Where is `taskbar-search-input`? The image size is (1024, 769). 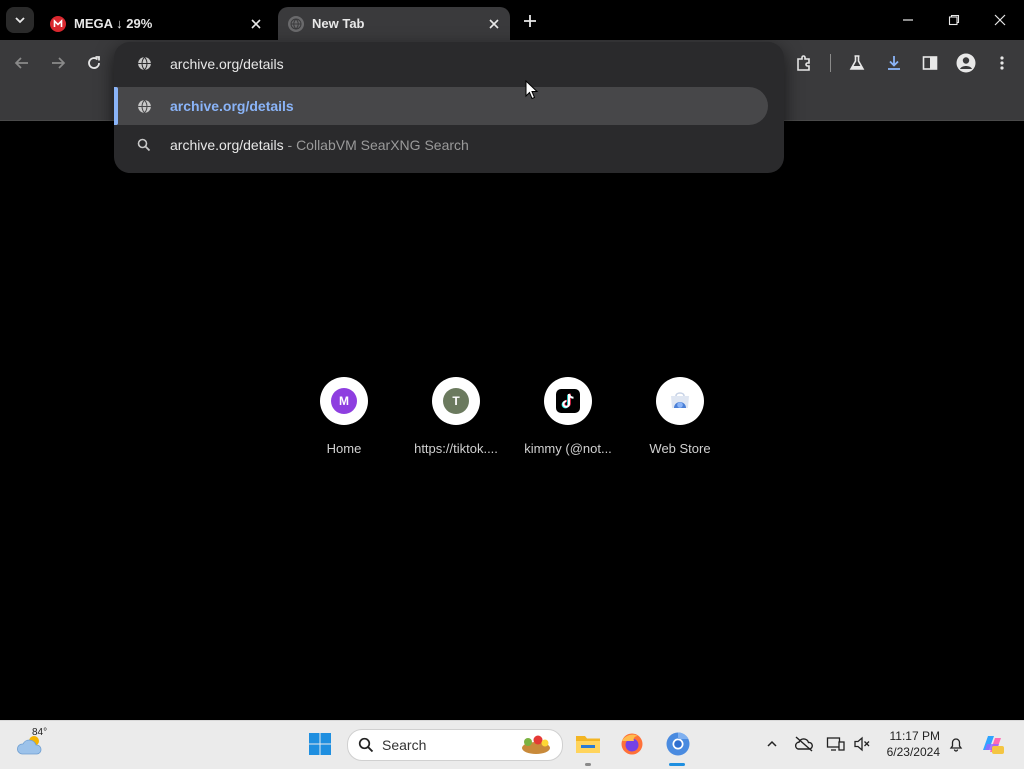 taskbar-search-input is located at coordinates (442, 745).